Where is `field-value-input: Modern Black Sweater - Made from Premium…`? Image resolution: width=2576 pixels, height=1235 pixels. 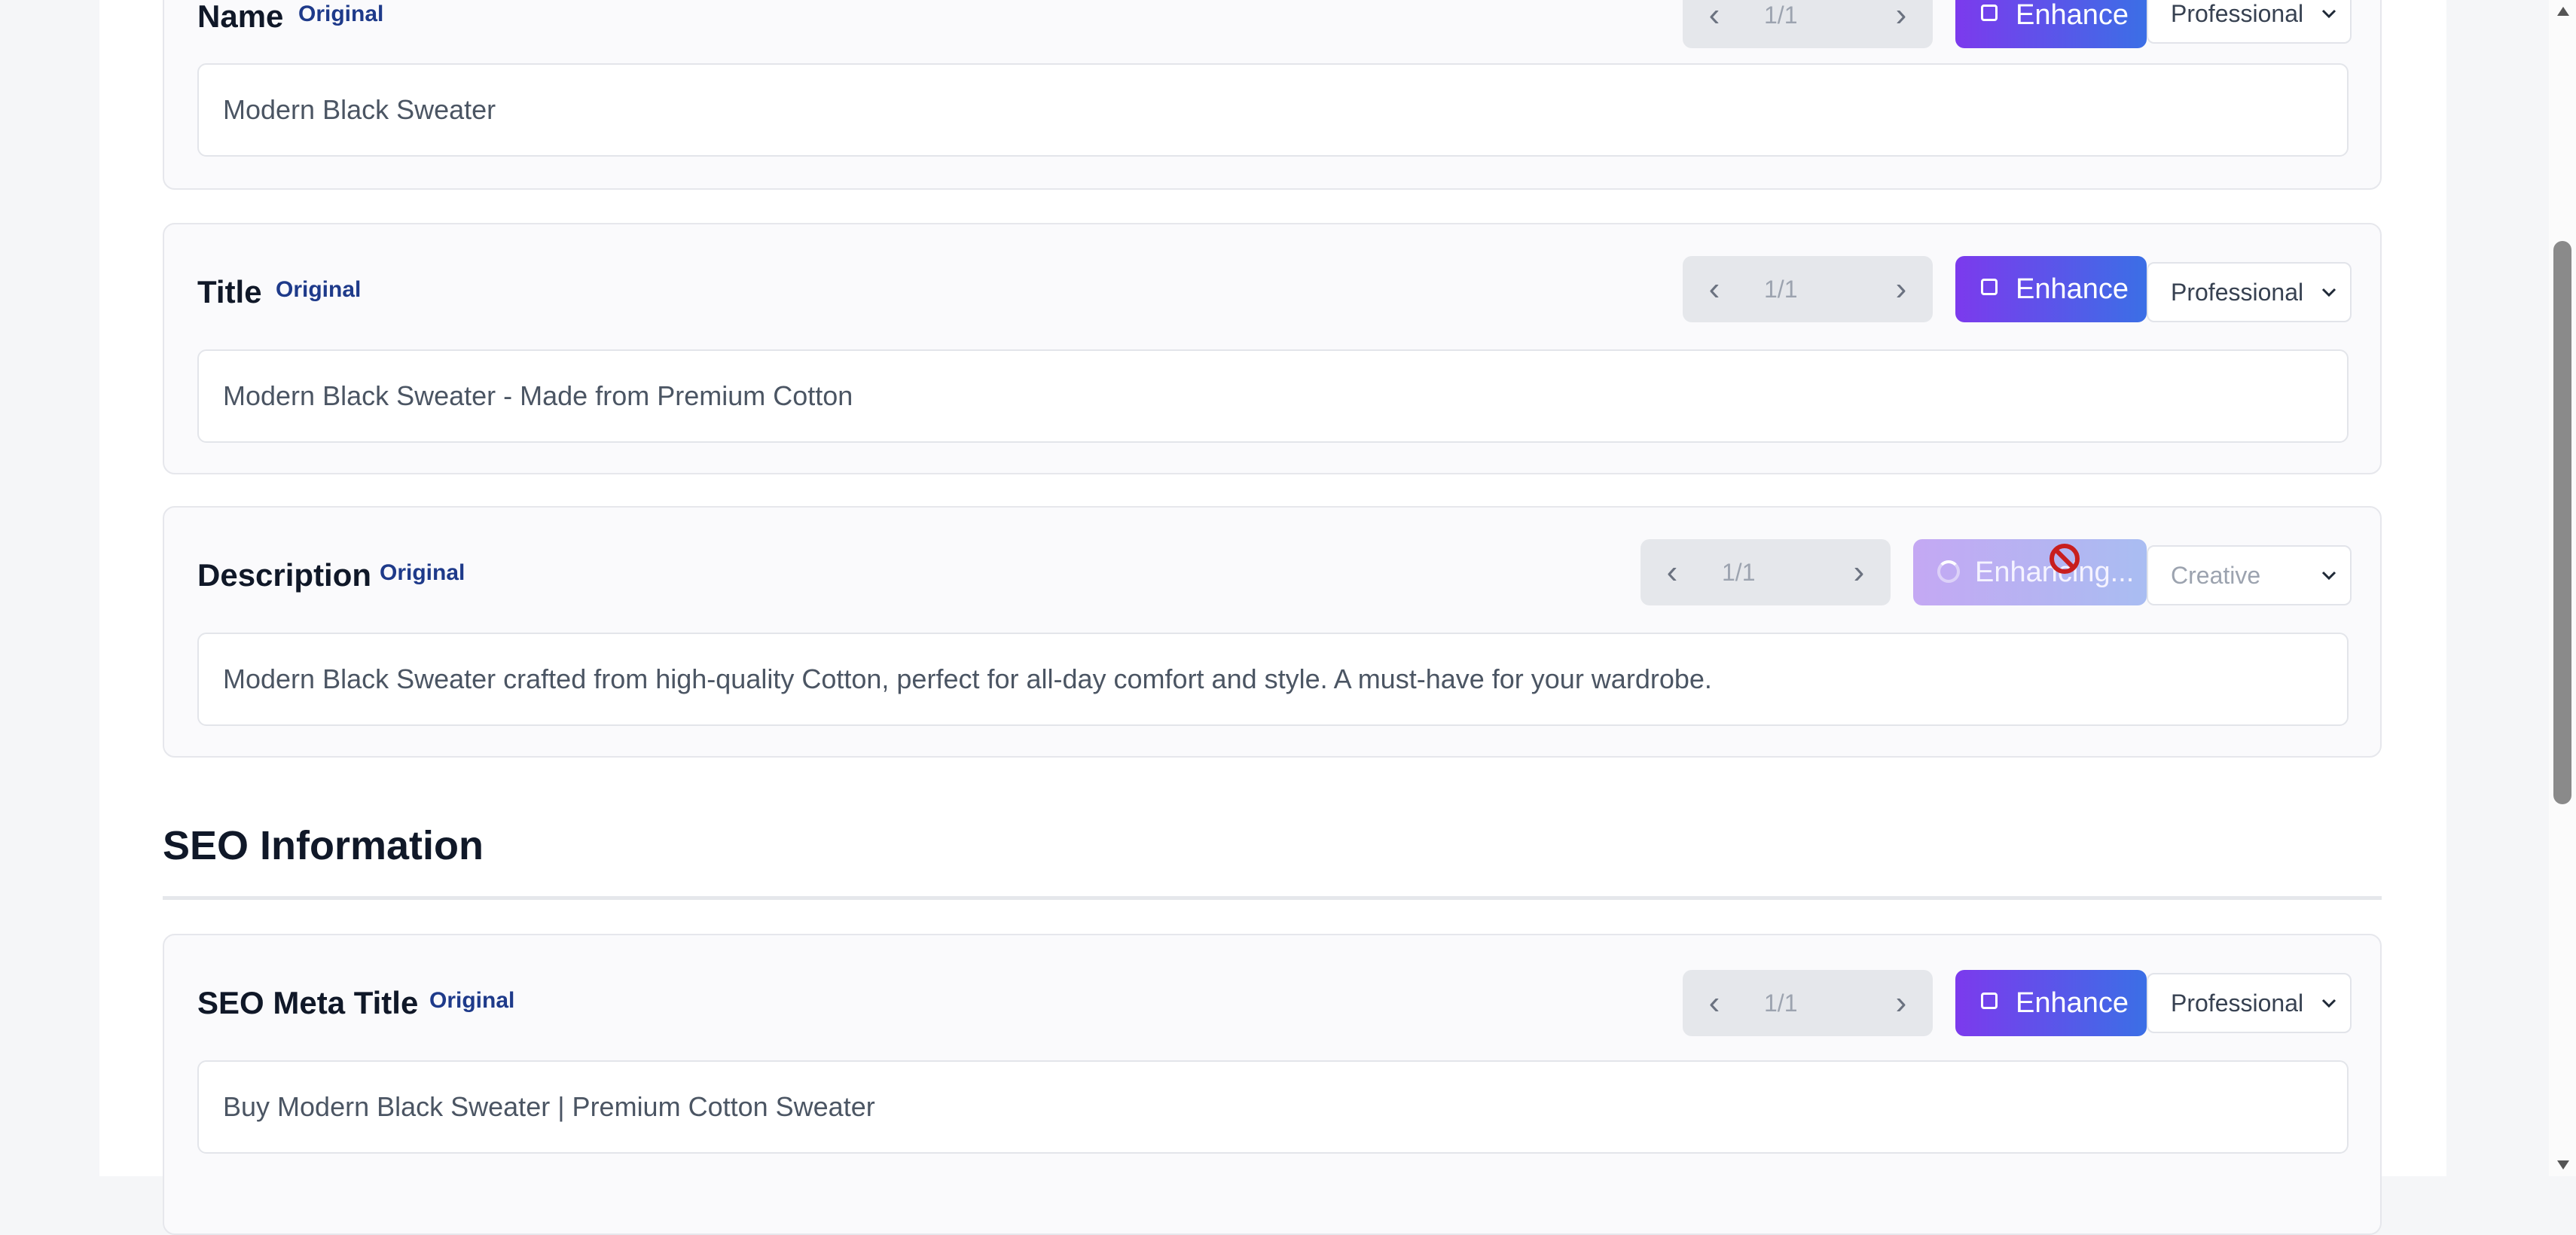 field-value-input: Modern Black Sweater - Made from Premium… is located at coordinates (1273, 396).